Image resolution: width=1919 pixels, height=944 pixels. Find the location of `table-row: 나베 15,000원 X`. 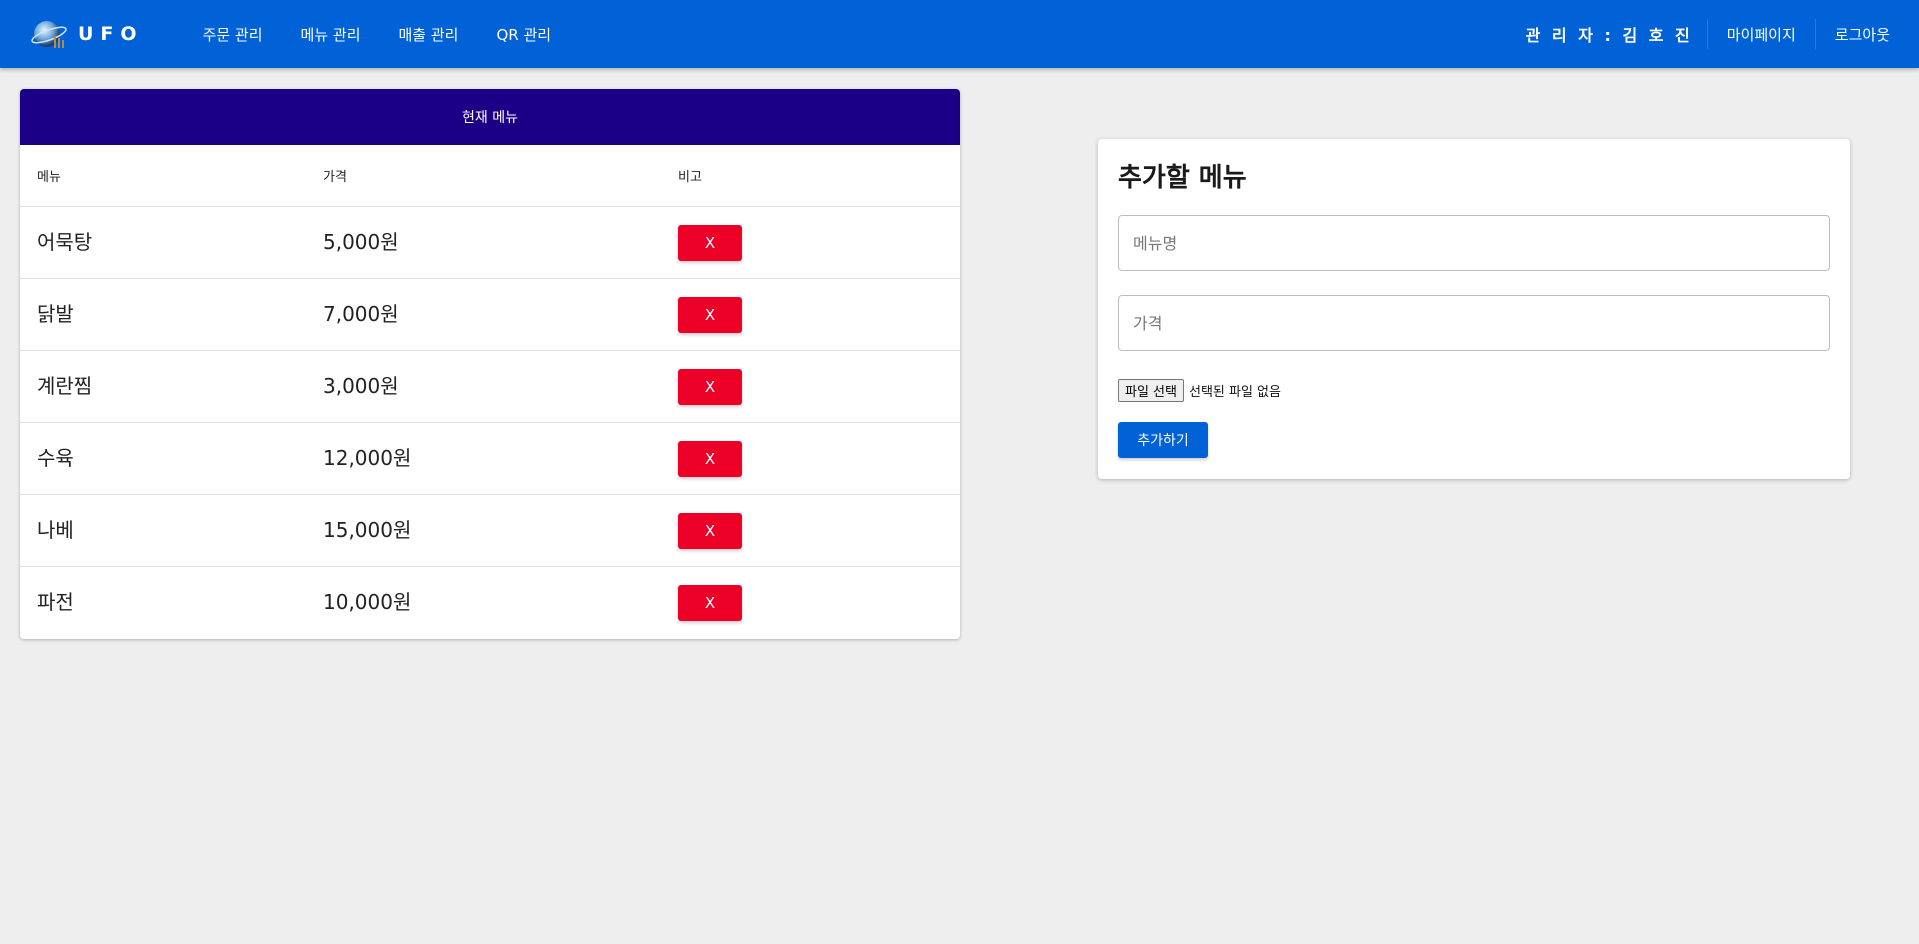

table-row: 나베 15,000원 X is located at coordinates (490, 531).